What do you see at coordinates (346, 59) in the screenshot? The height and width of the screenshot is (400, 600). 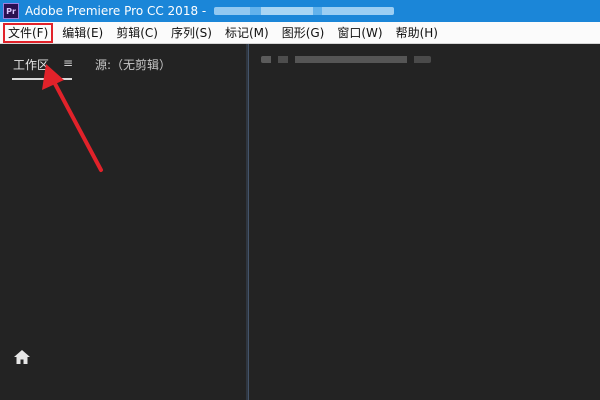 I see `blurred-sequence-name` at bounding box center [346, 59].